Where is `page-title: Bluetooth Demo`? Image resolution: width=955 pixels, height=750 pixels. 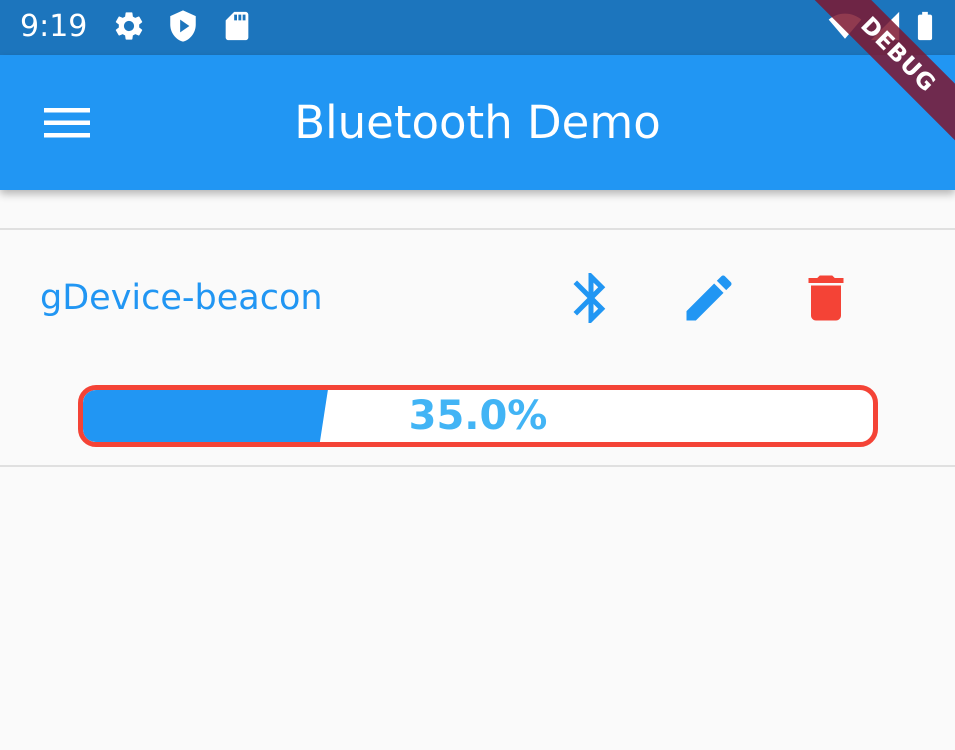
page-title: Bluetooth Demo is located at coordinates (477, 122).